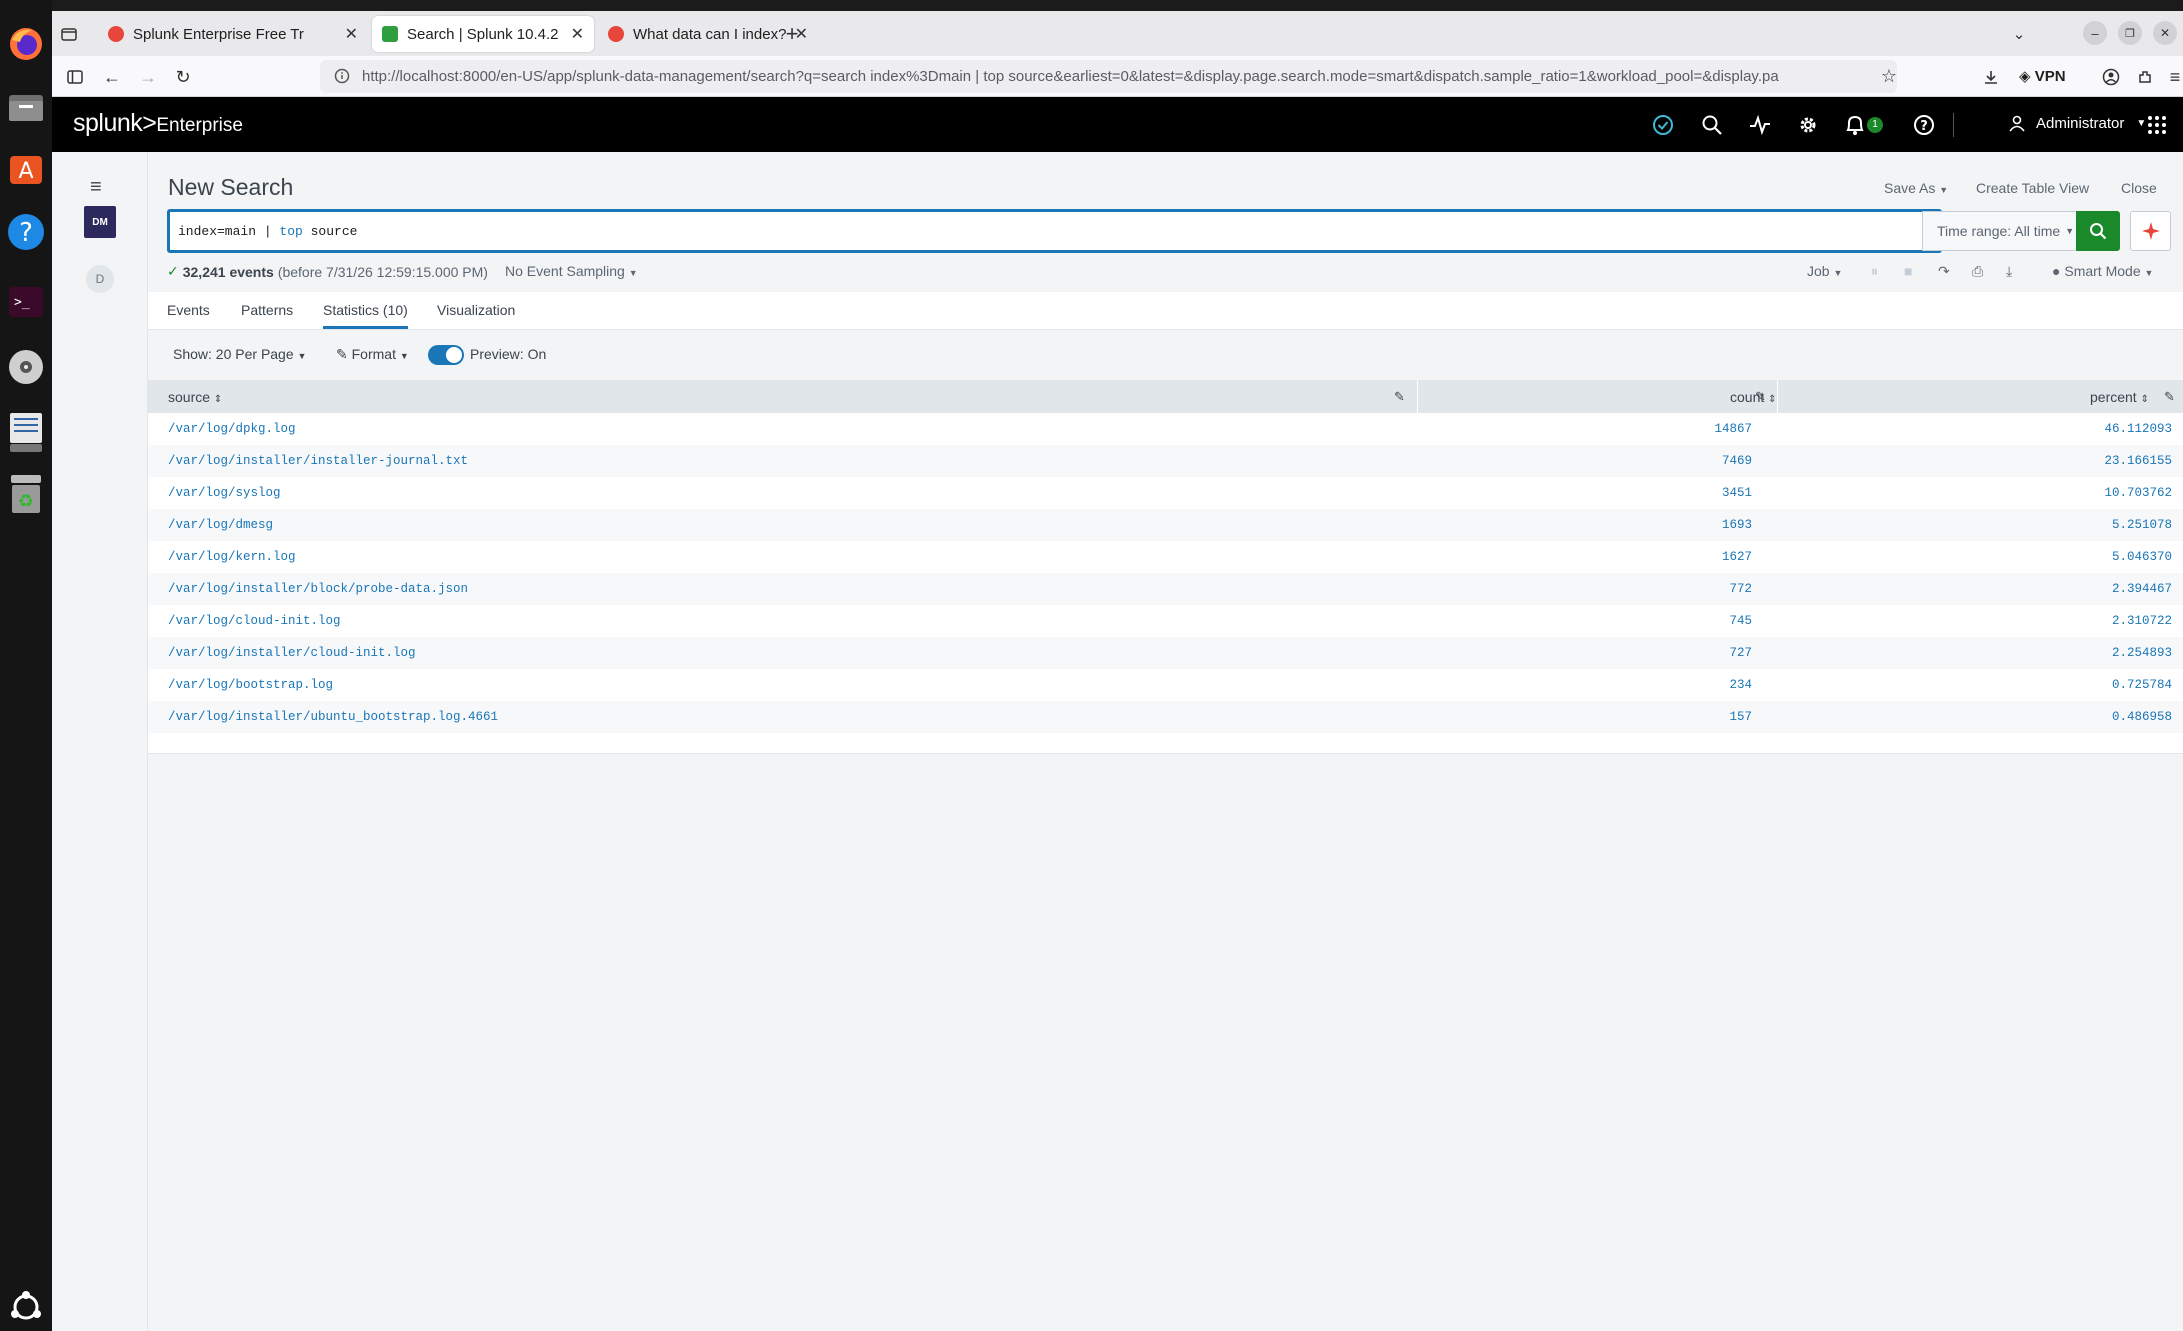 The image size is (2183, 1331). What do you see at coordinates (2019, 34) in the screenshot?
I see `tab-list-chevron-icon: ⌄` at bounding box center [2019, 34].